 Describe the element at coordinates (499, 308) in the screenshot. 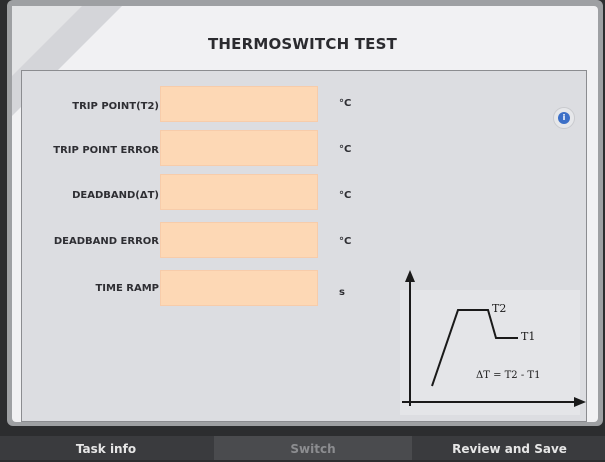

I see `t2-label: T2` at that location.